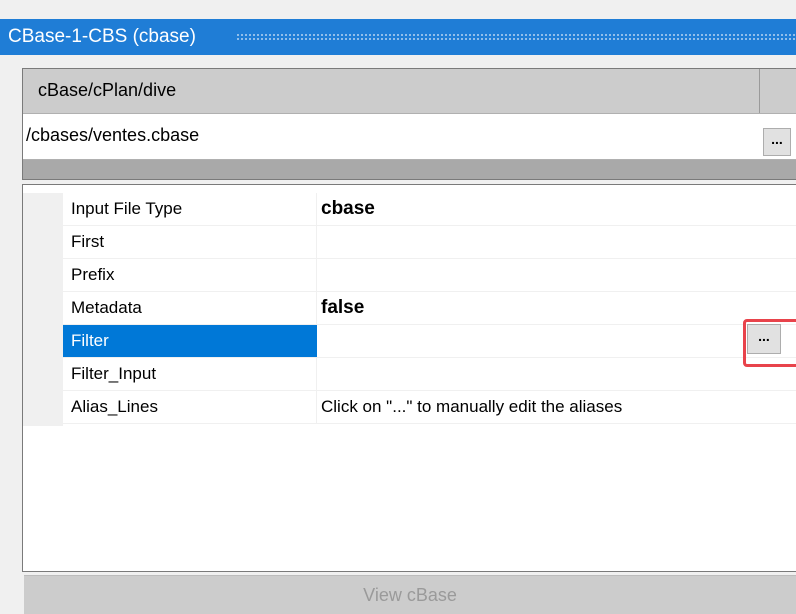 This screenshot has height=614, width=796. What do you see at coordinates (107, 90) in the screenshot?
I see `path-header-label: cBase/cPlan/dive` at bounding box center [107, 90].